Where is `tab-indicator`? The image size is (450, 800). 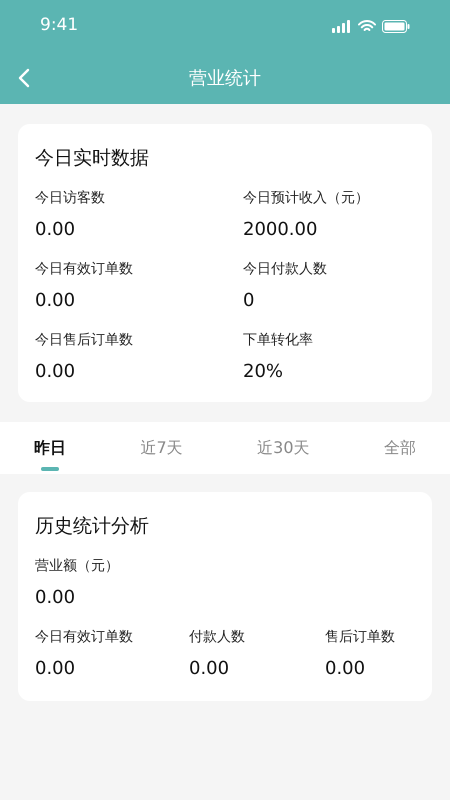 tab-indicator is located at coordinates (50, 469).